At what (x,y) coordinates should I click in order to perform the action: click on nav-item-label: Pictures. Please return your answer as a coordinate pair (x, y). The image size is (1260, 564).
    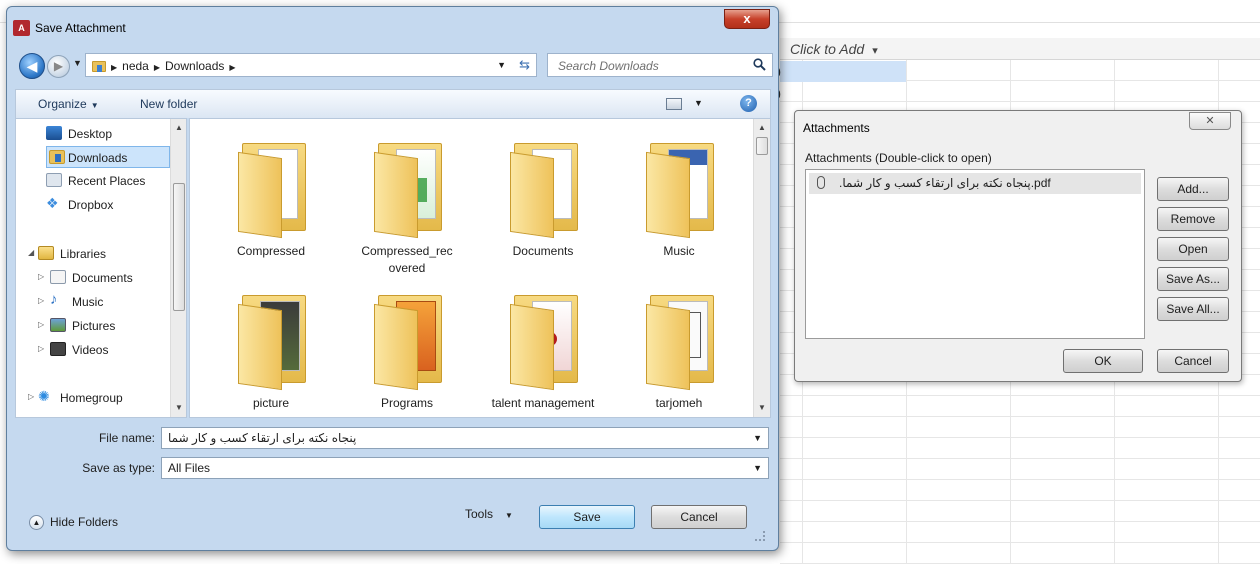
    Looking at the image, I should click on (94, 326).